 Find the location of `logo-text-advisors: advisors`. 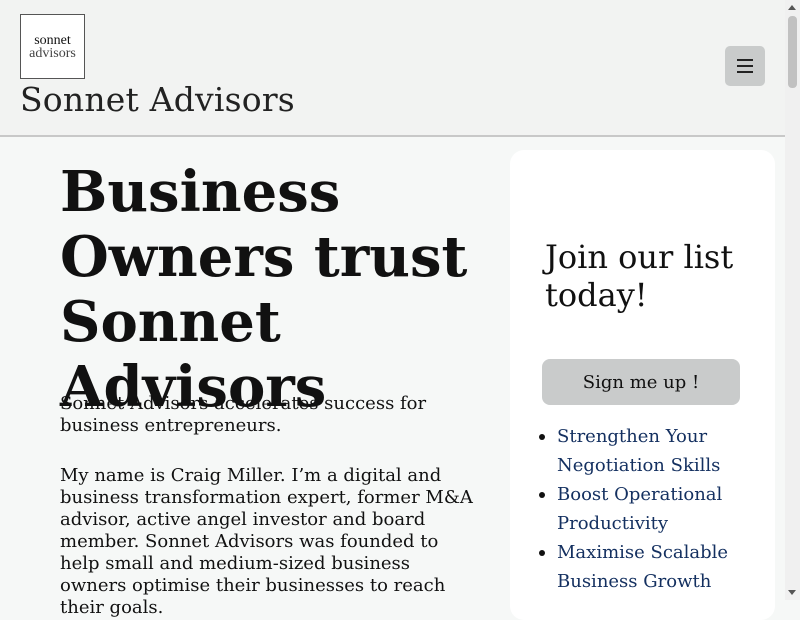

logo-text-advisors: advisors is located at coordinates (52, 53).